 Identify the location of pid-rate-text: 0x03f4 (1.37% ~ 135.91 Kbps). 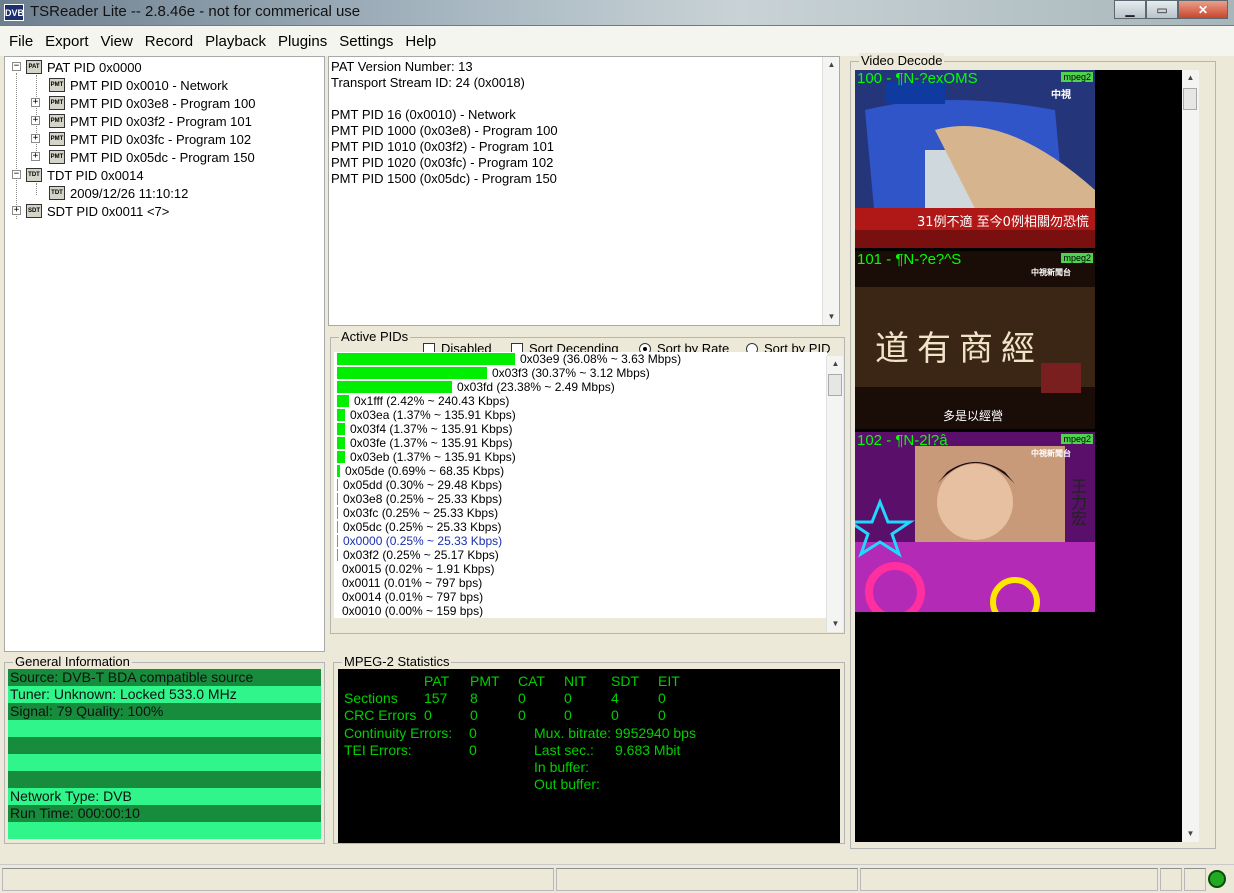
(431, 429).